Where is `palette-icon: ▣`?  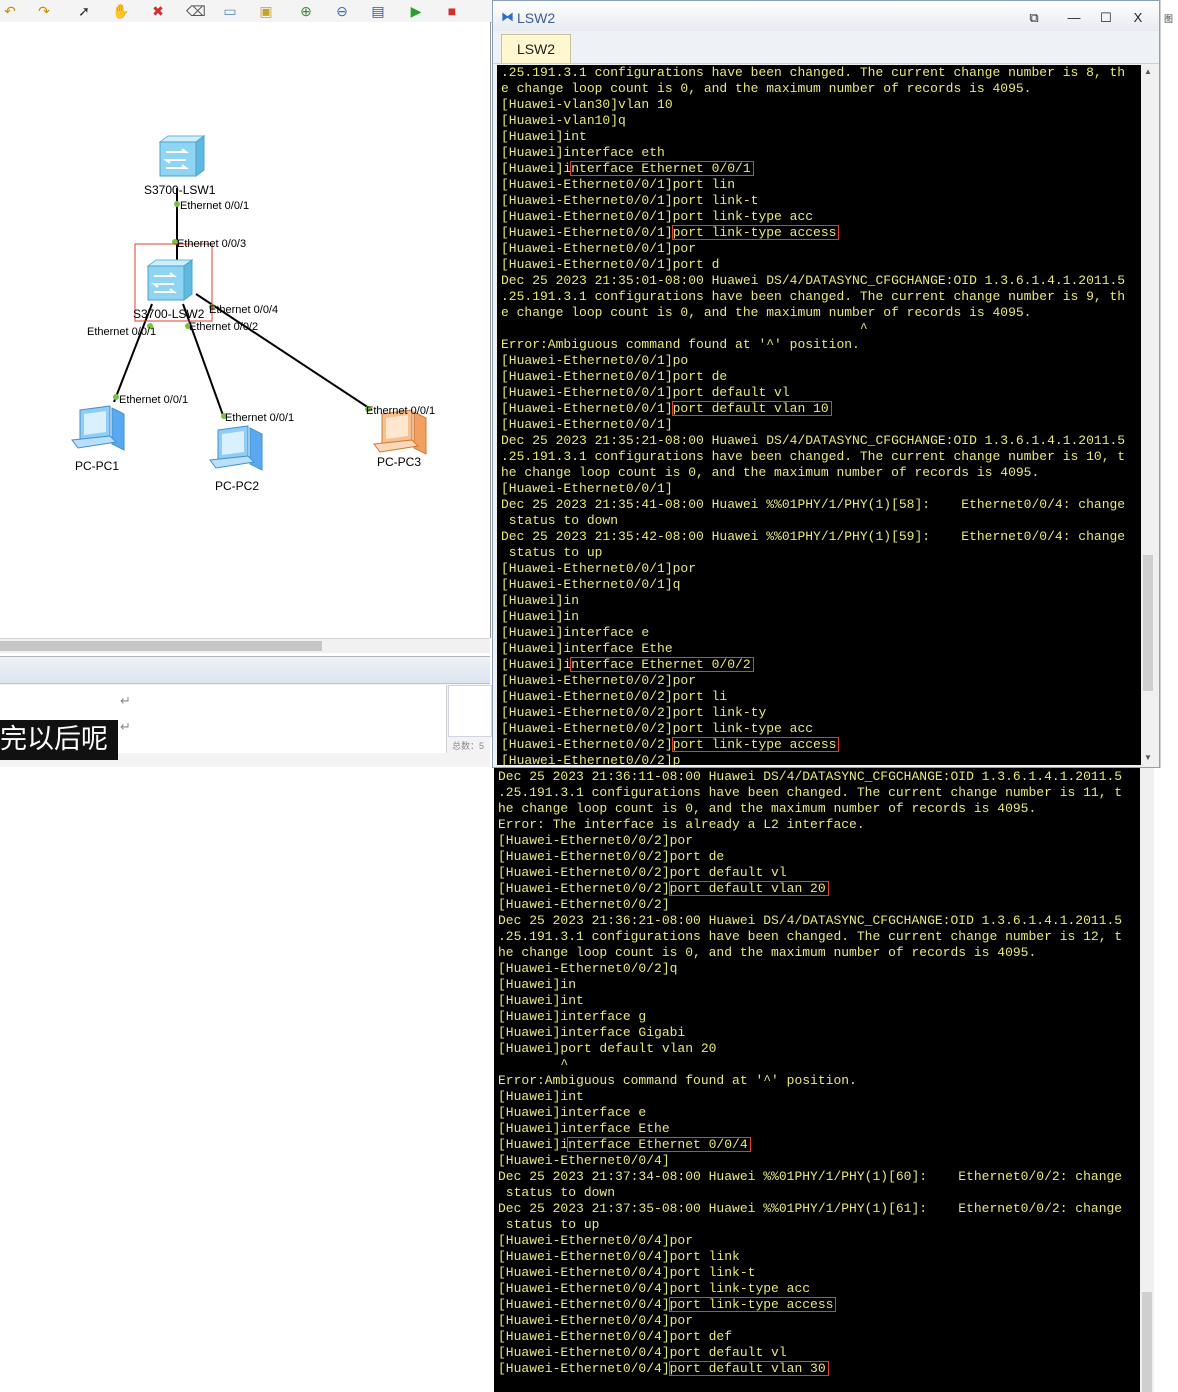 palette-icon: ▣ is located at coordinates (266, 11).